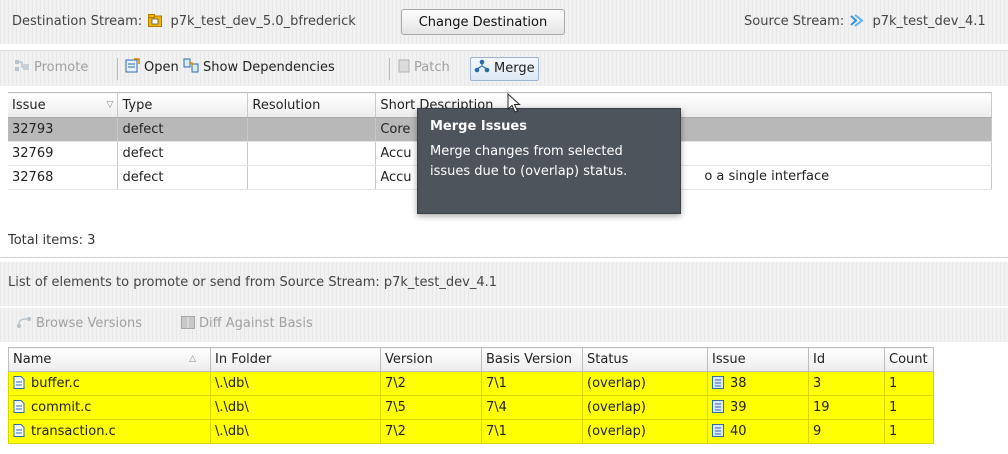  I want to click on mouse-pointer-icon, so click(514, 103).